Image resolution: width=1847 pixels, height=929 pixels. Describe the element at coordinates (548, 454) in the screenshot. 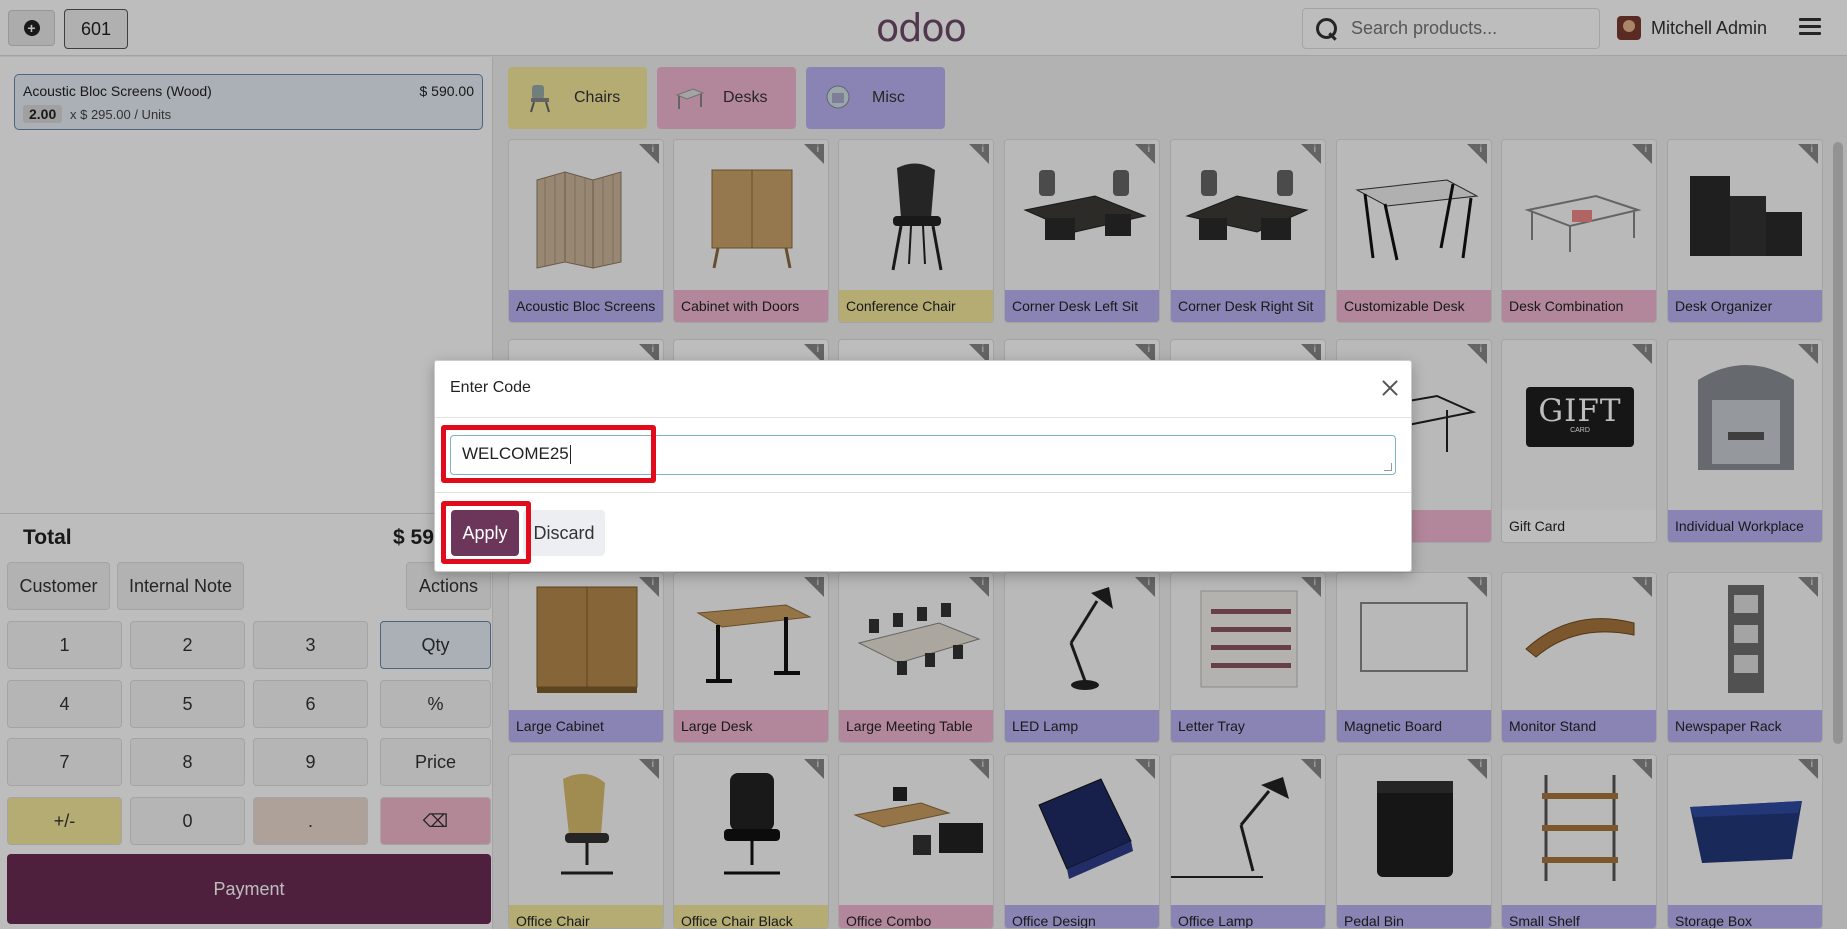

I see `highlight-box-code` at that location.